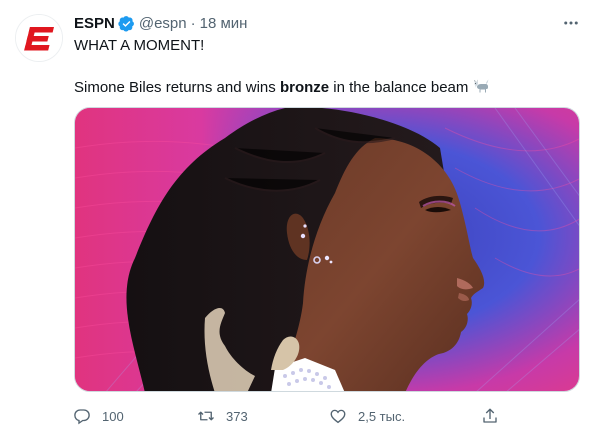 The image size is (595, 443). I want to click on avatar, so click(39, 38).